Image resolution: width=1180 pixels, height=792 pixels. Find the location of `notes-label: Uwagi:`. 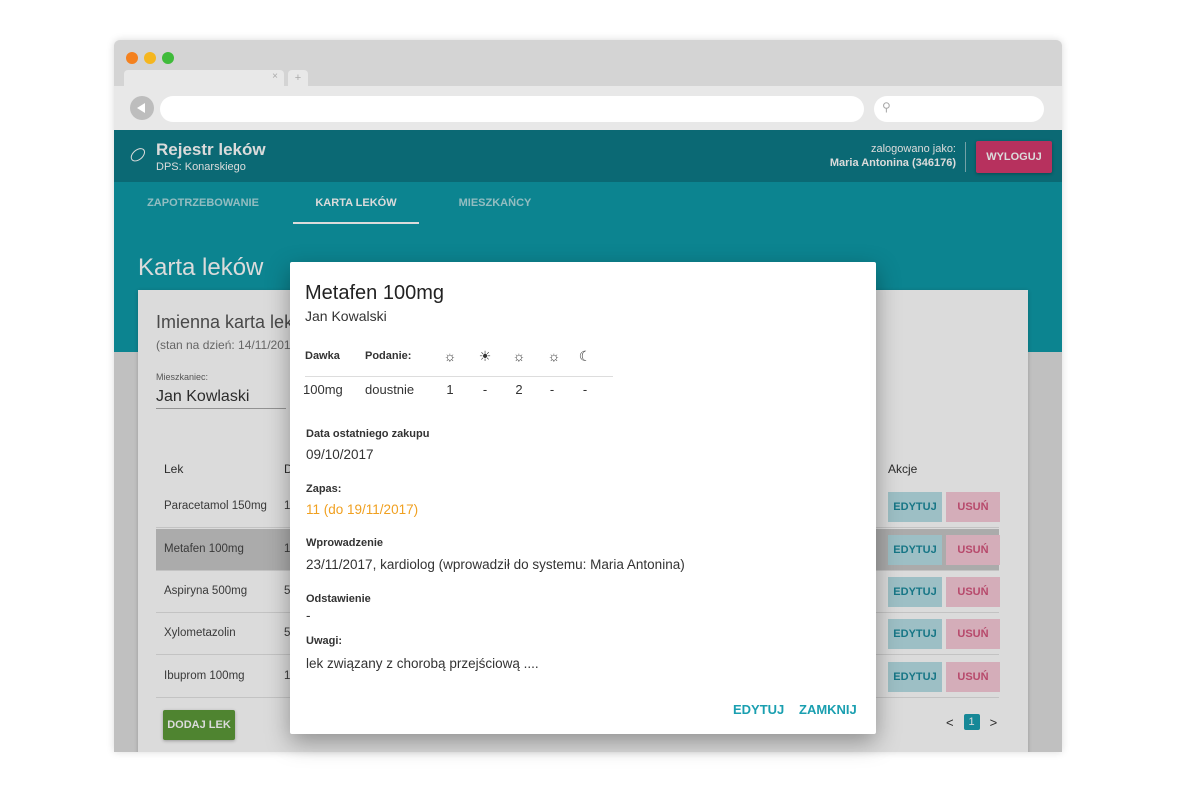

notes-label: Uwagi: is located at coordinates (324, 641).